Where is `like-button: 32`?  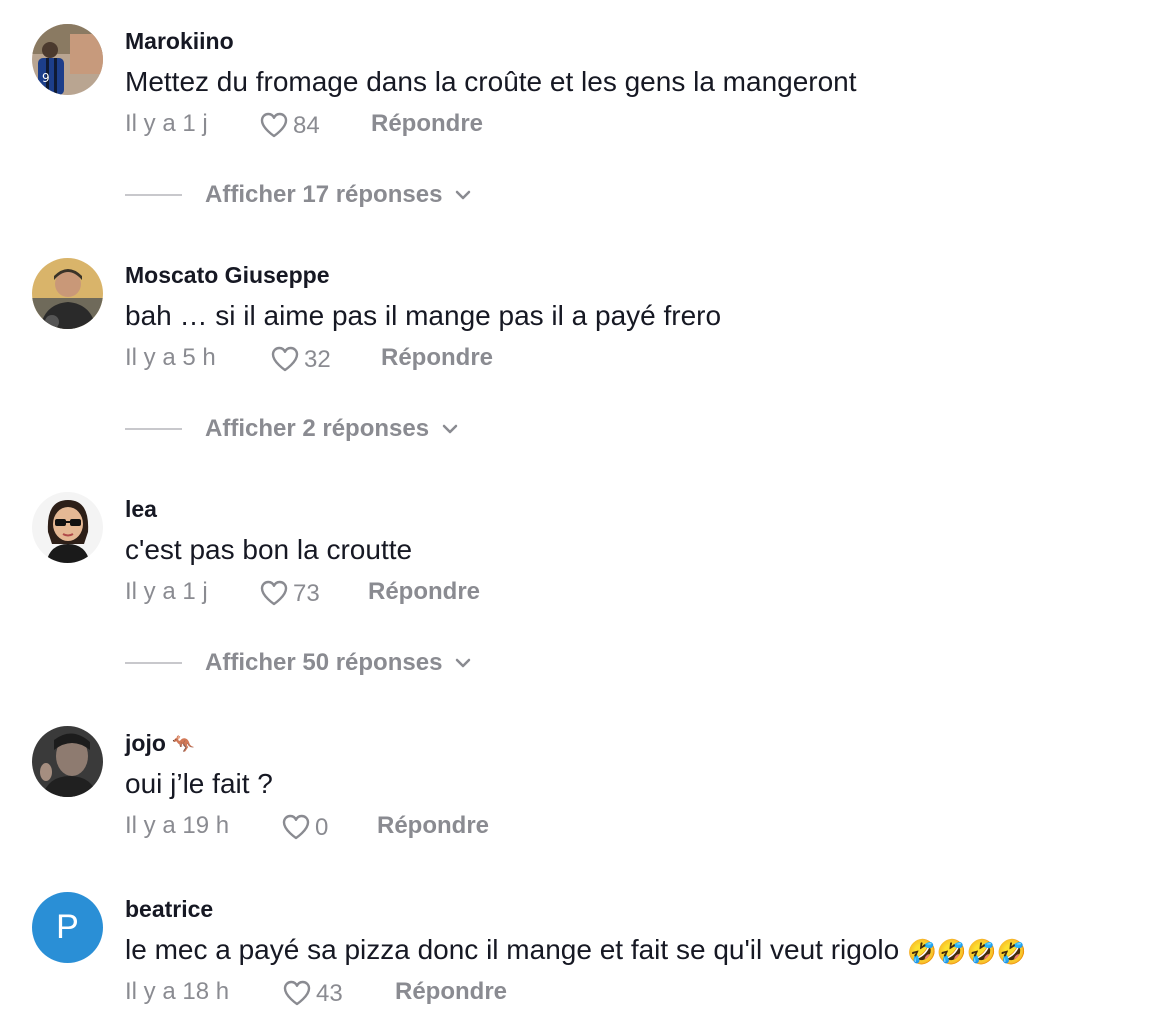
like-button: 32 is located at coordinates (300, 358).